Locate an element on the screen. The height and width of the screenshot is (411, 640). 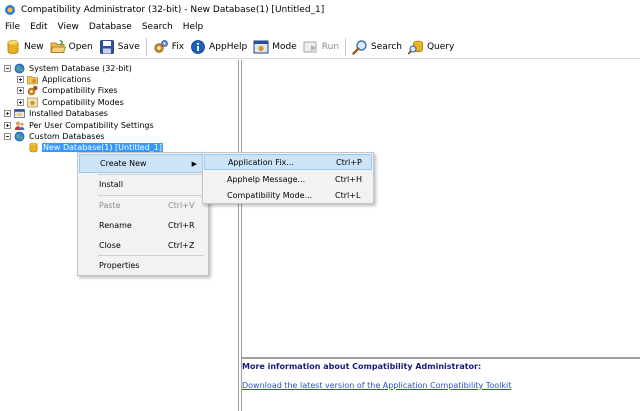
info-icon is located at coordinates (198, 47).